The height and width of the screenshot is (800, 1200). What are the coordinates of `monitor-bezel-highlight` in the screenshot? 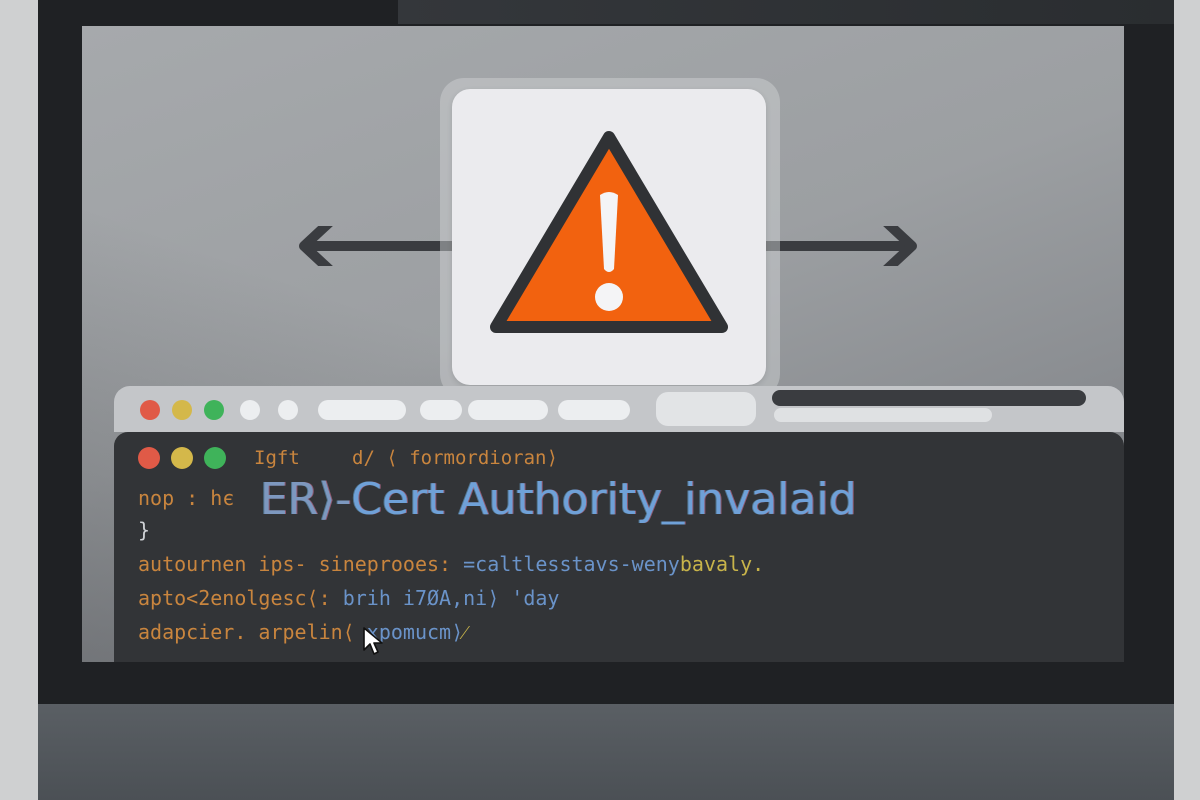 It's located at (786, 12).